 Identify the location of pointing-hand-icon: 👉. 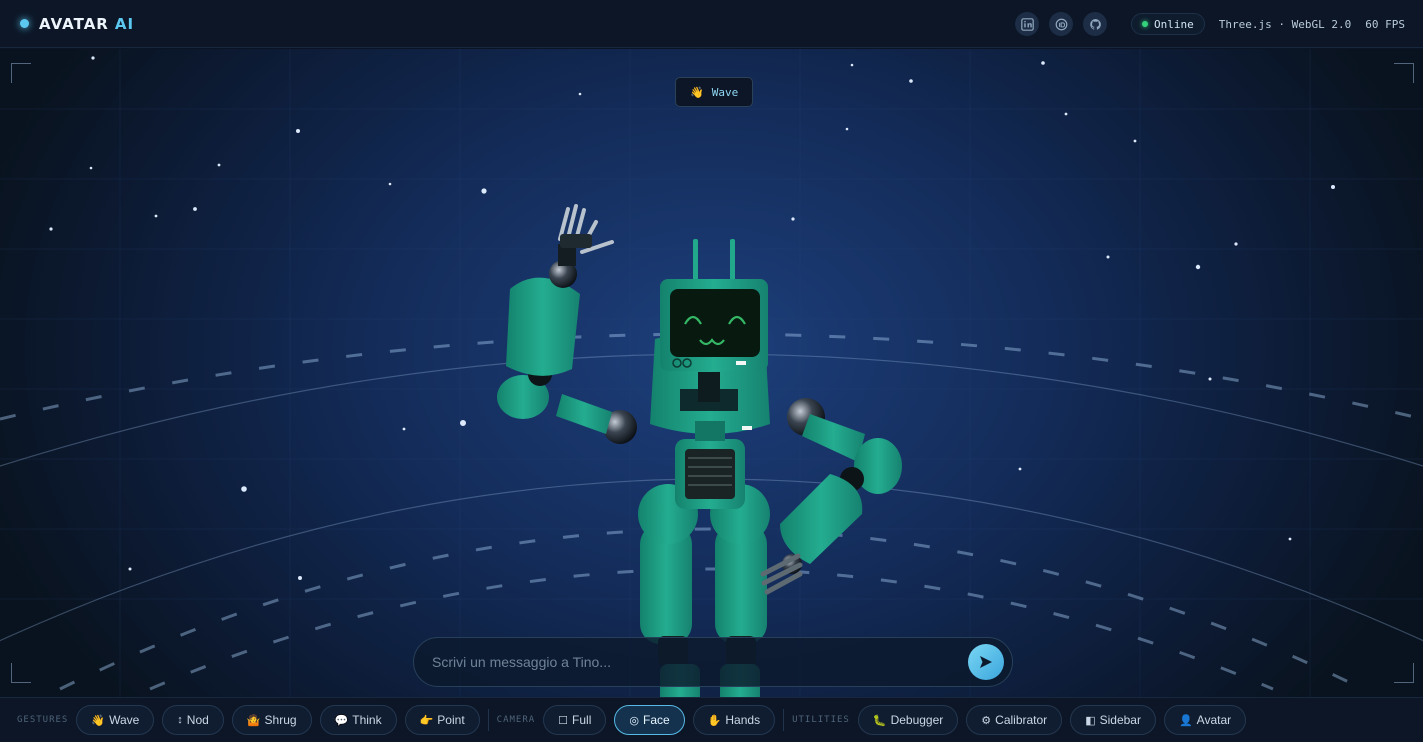
(426, 720).